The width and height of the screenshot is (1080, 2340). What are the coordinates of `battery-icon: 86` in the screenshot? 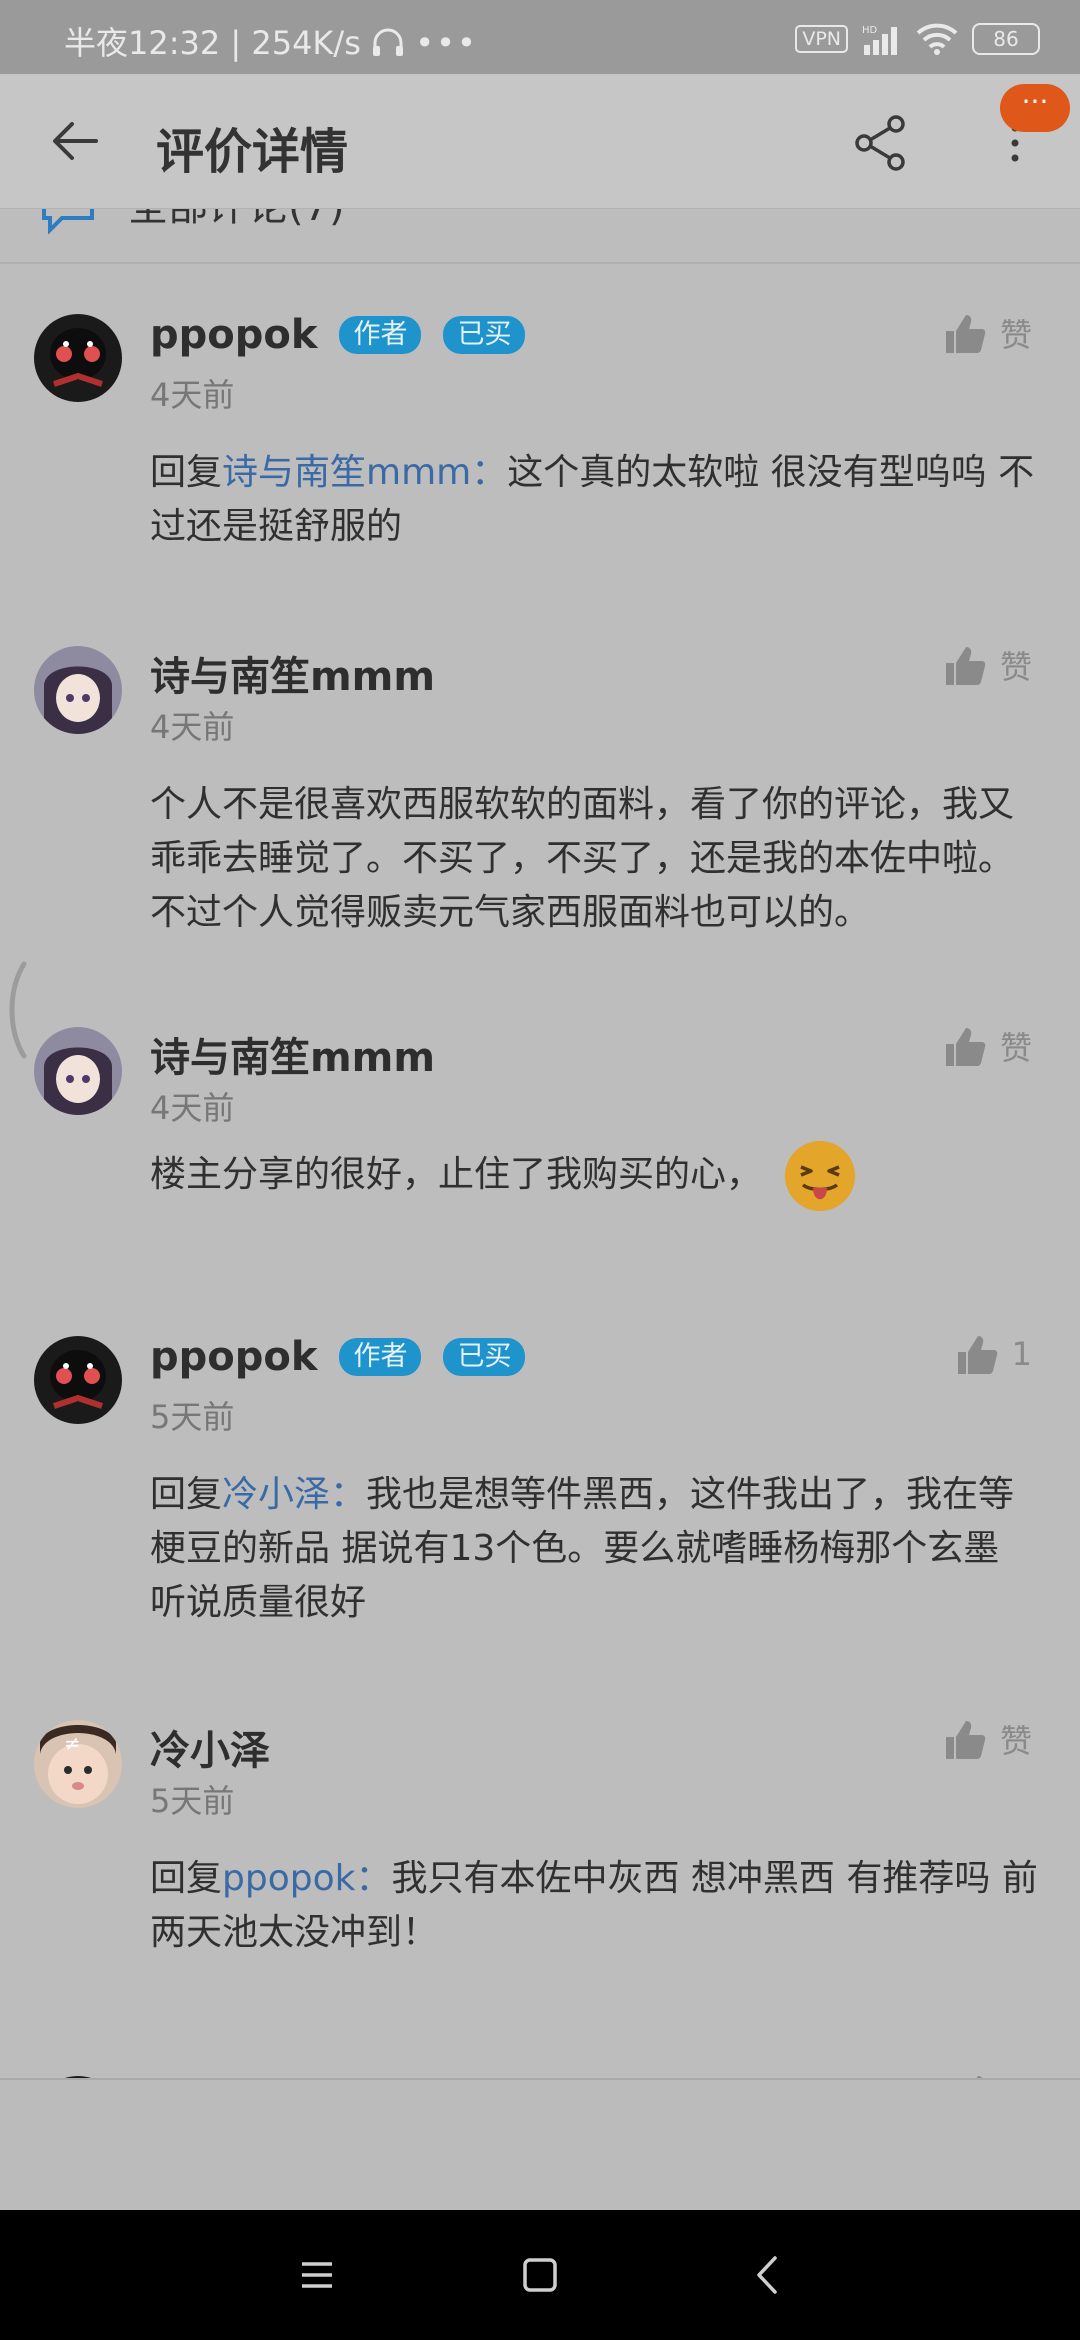 It's located at (1006, 39).